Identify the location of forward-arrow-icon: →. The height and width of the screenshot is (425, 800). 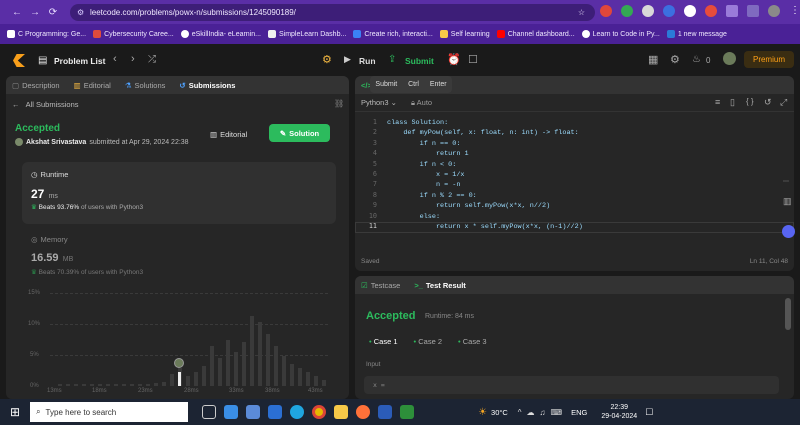
(35, 12).